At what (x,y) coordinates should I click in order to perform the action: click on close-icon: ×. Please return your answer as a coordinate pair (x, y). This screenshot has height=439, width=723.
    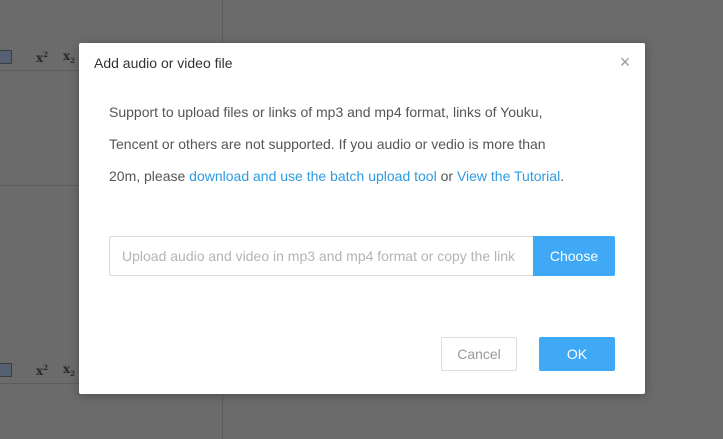
    Looking at the image, I should click on (625, 62).